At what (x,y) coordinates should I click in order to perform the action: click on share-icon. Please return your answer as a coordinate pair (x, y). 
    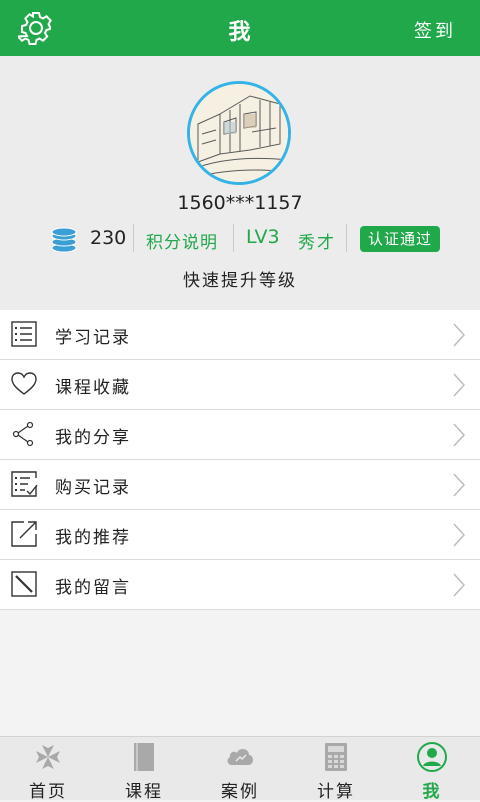
    Looking at the image, I should click on (23, 434).